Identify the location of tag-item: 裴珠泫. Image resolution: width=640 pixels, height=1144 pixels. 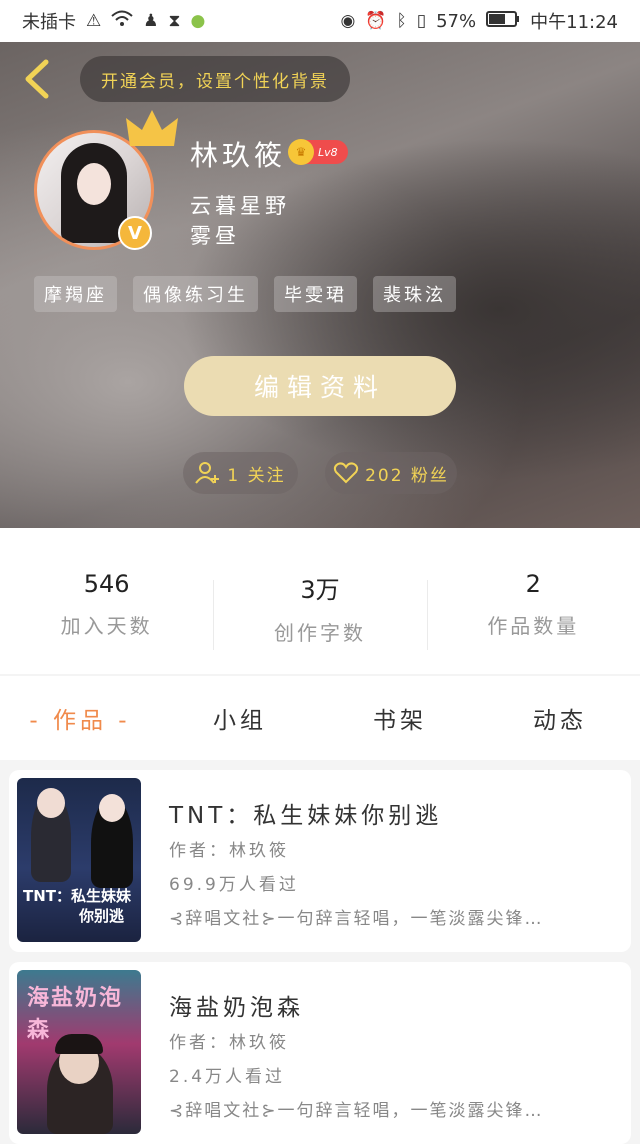
(414, 294).